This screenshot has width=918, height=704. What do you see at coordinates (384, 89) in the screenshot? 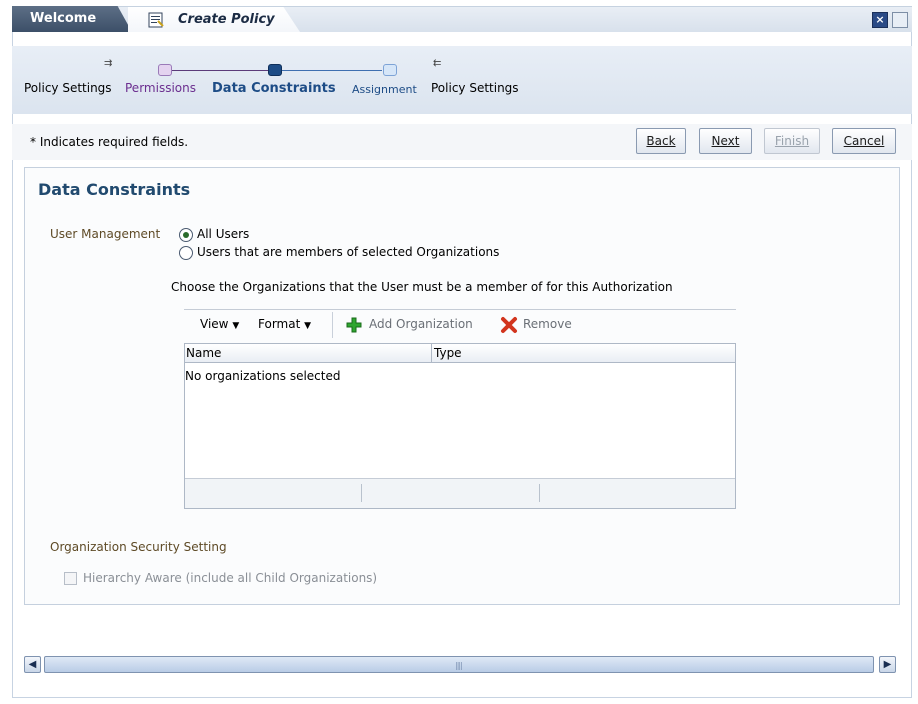
I see `train-label-assignment: Assignment` at bounding box center [384, 89].